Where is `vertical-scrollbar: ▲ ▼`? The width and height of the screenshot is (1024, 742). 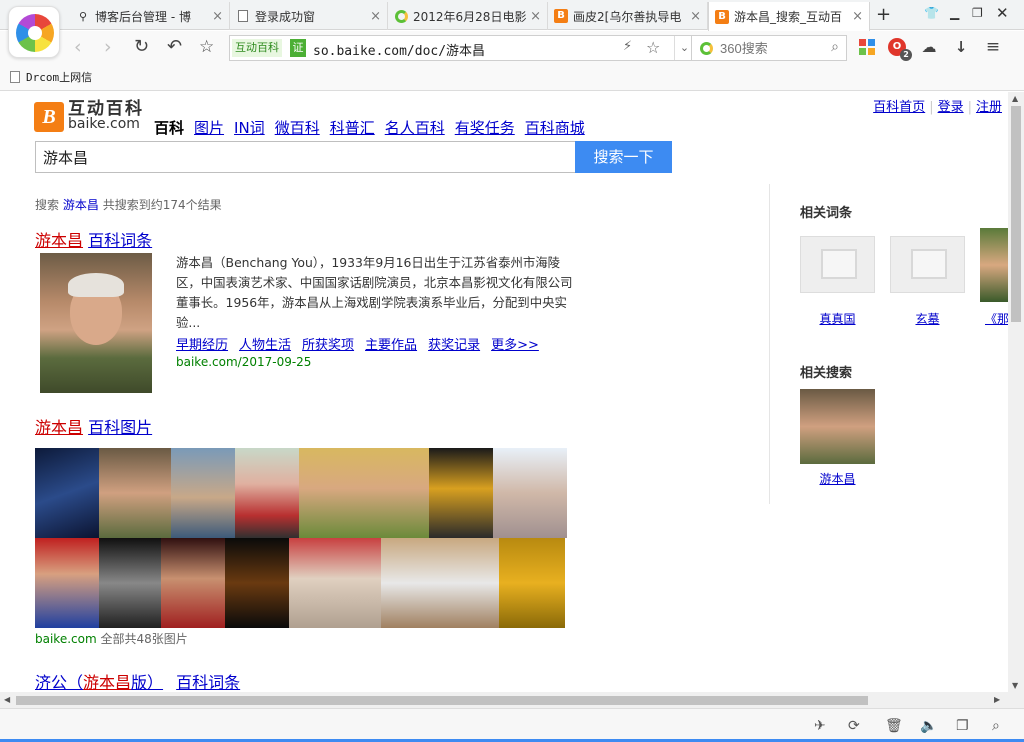 vertical-scrollbar: ▲ ▼ is located at coordinates (1016, 392).